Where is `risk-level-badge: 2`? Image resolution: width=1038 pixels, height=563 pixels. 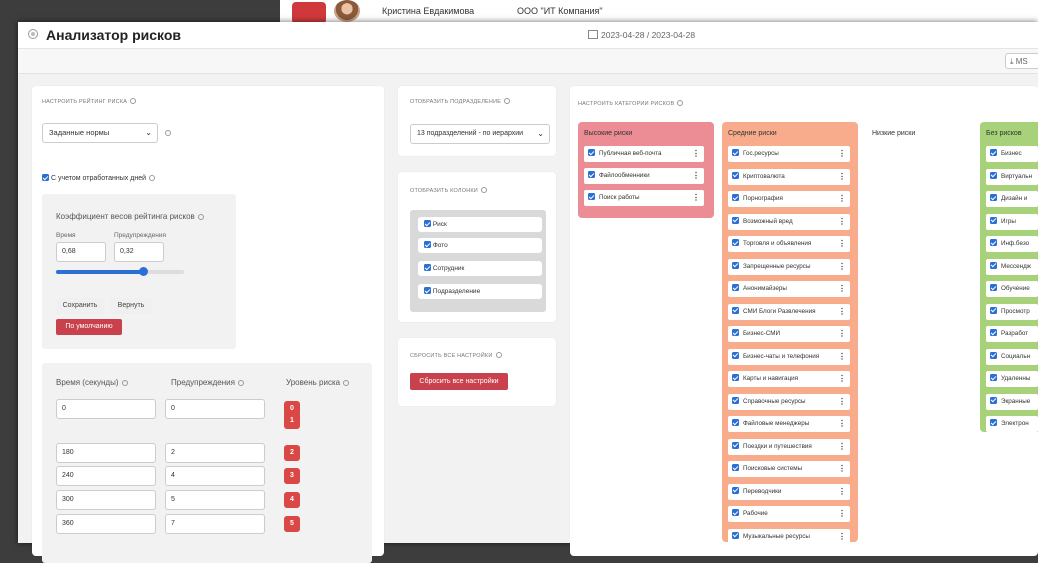
risk-level-badge: 2 is located at coordinates (292, 453).